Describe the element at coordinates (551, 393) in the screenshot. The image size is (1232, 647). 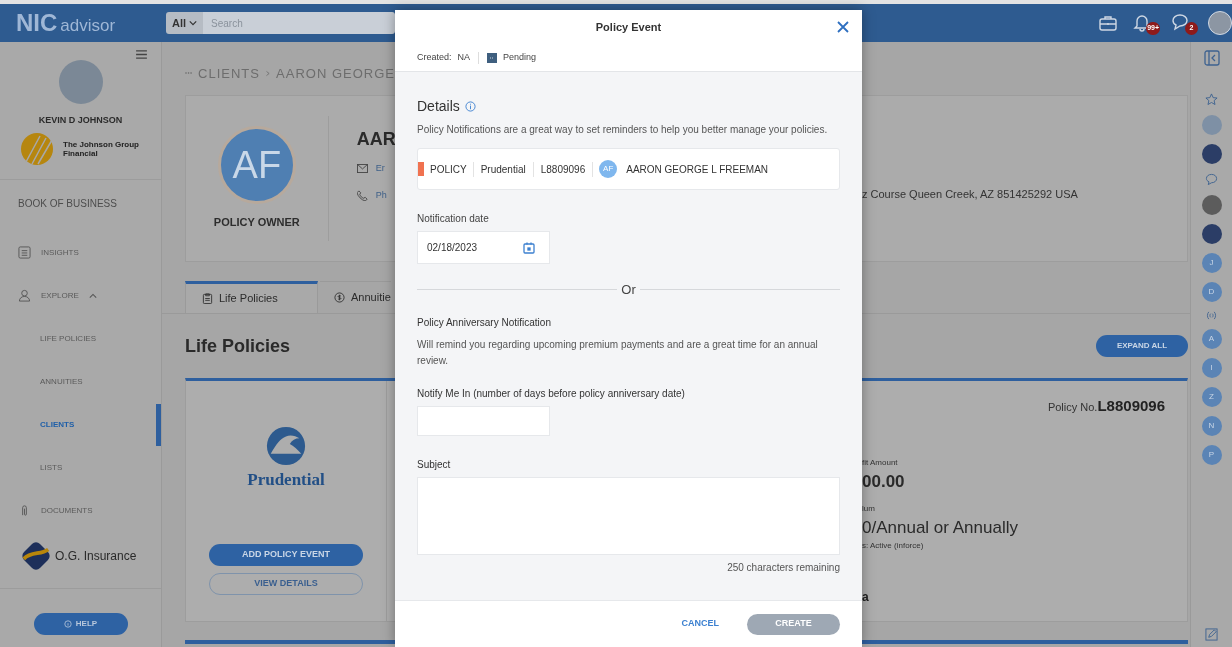
I see `field-label: Notify Me In (number of days before policy anniversary date)` at that location.